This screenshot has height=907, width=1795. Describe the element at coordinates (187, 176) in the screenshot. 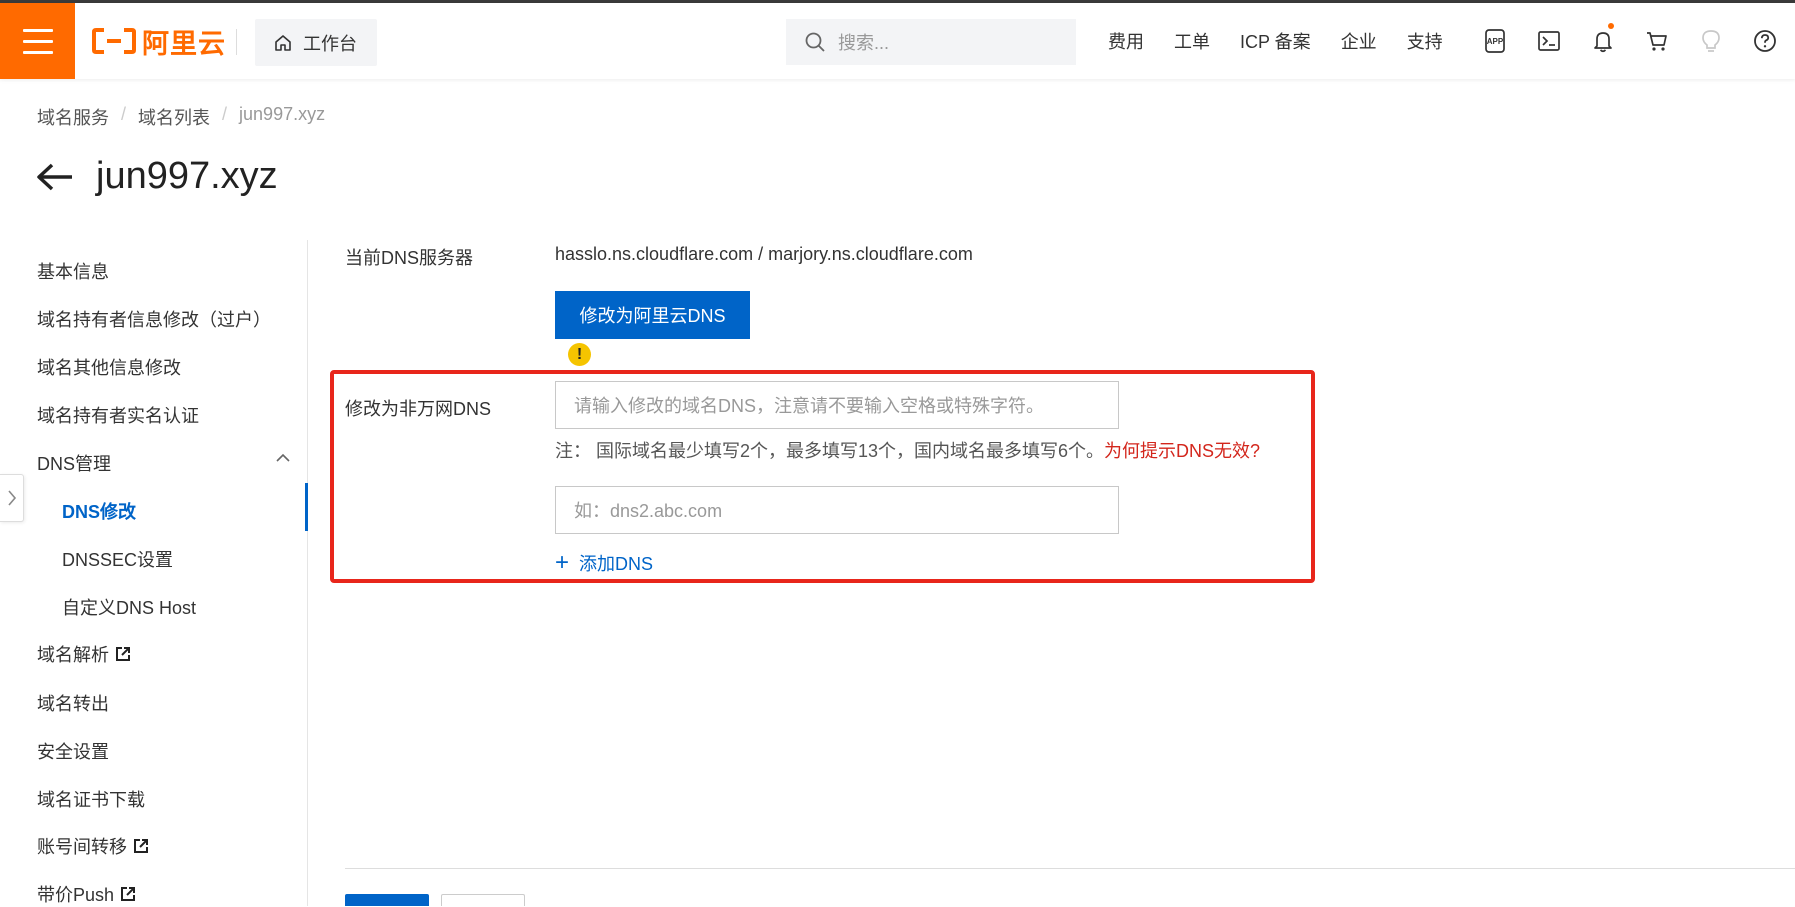

I see `page-title: jun997.xyz` at that location.